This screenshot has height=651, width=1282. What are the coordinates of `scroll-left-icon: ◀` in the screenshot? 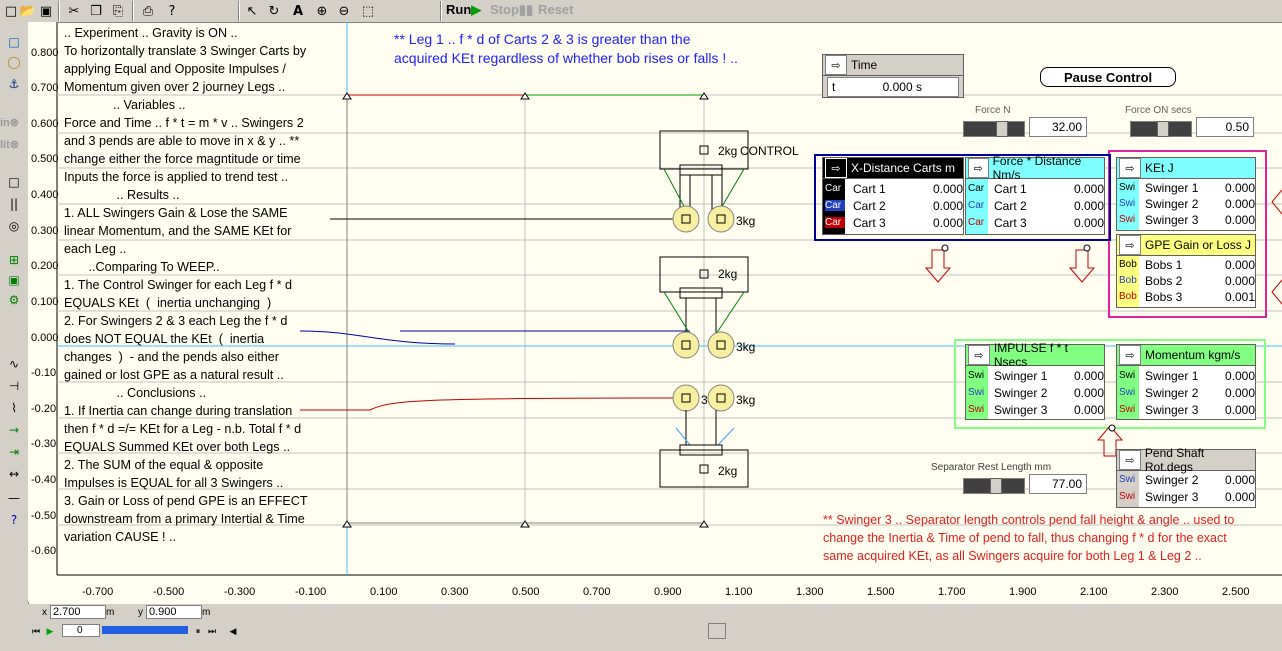 It's located at (233, 631).